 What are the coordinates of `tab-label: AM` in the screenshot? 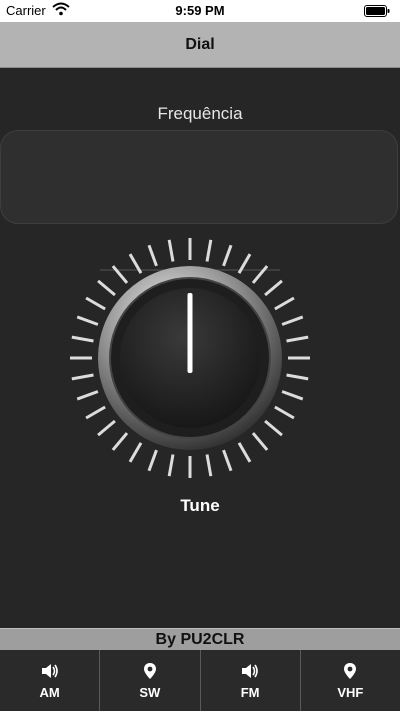 It's located at (49, 692).